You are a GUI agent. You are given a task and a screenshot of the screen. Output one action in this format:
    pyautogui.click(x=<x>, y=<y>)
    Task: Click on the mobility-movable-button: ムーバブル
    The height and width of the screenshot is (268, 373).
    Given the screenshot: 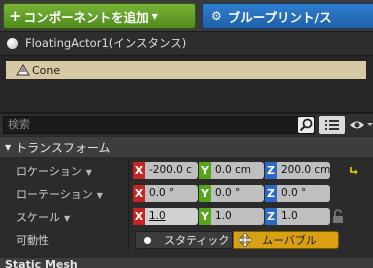 What is the action you would take?
    pyautogui.click(x=286, y=240)
    